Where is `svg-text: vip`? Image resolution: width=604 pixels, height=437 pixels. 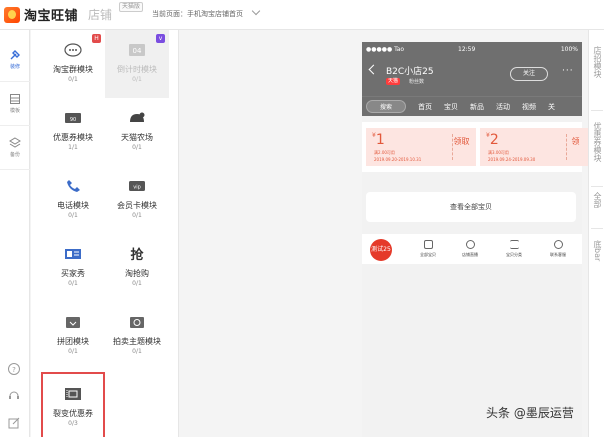
svg-text: vip is located at coordinates (137, 188).